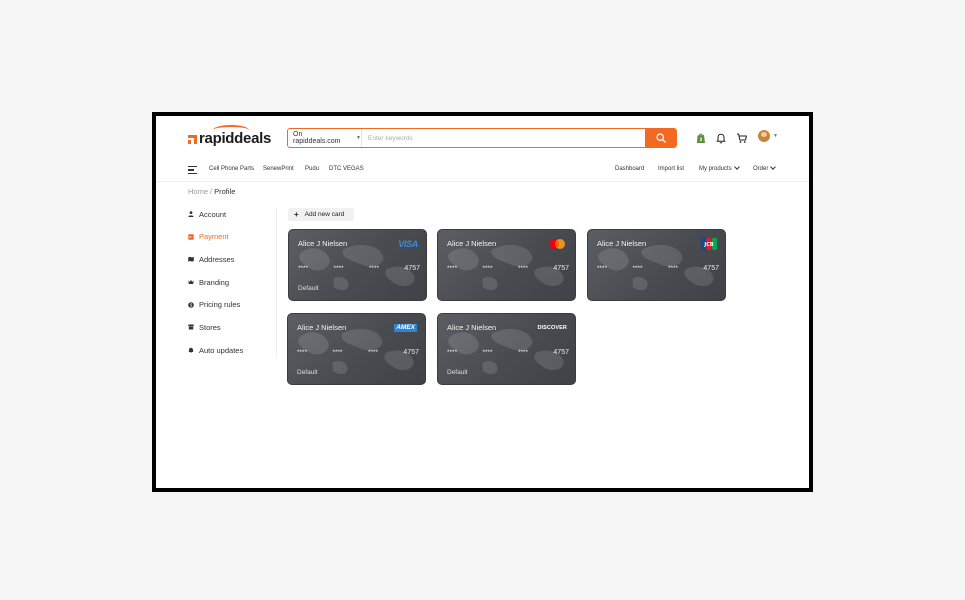 The image size is (965, 600). I want to click on payment-card: Alice J Nielsen **** **** **** 4757, so click(506, 265).